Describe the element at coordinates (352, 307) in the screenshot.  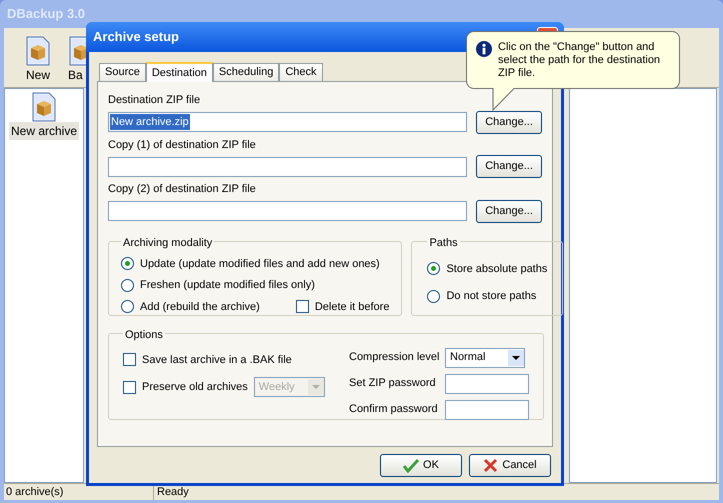
I see `checkbox-label: Delete it before` at that location.